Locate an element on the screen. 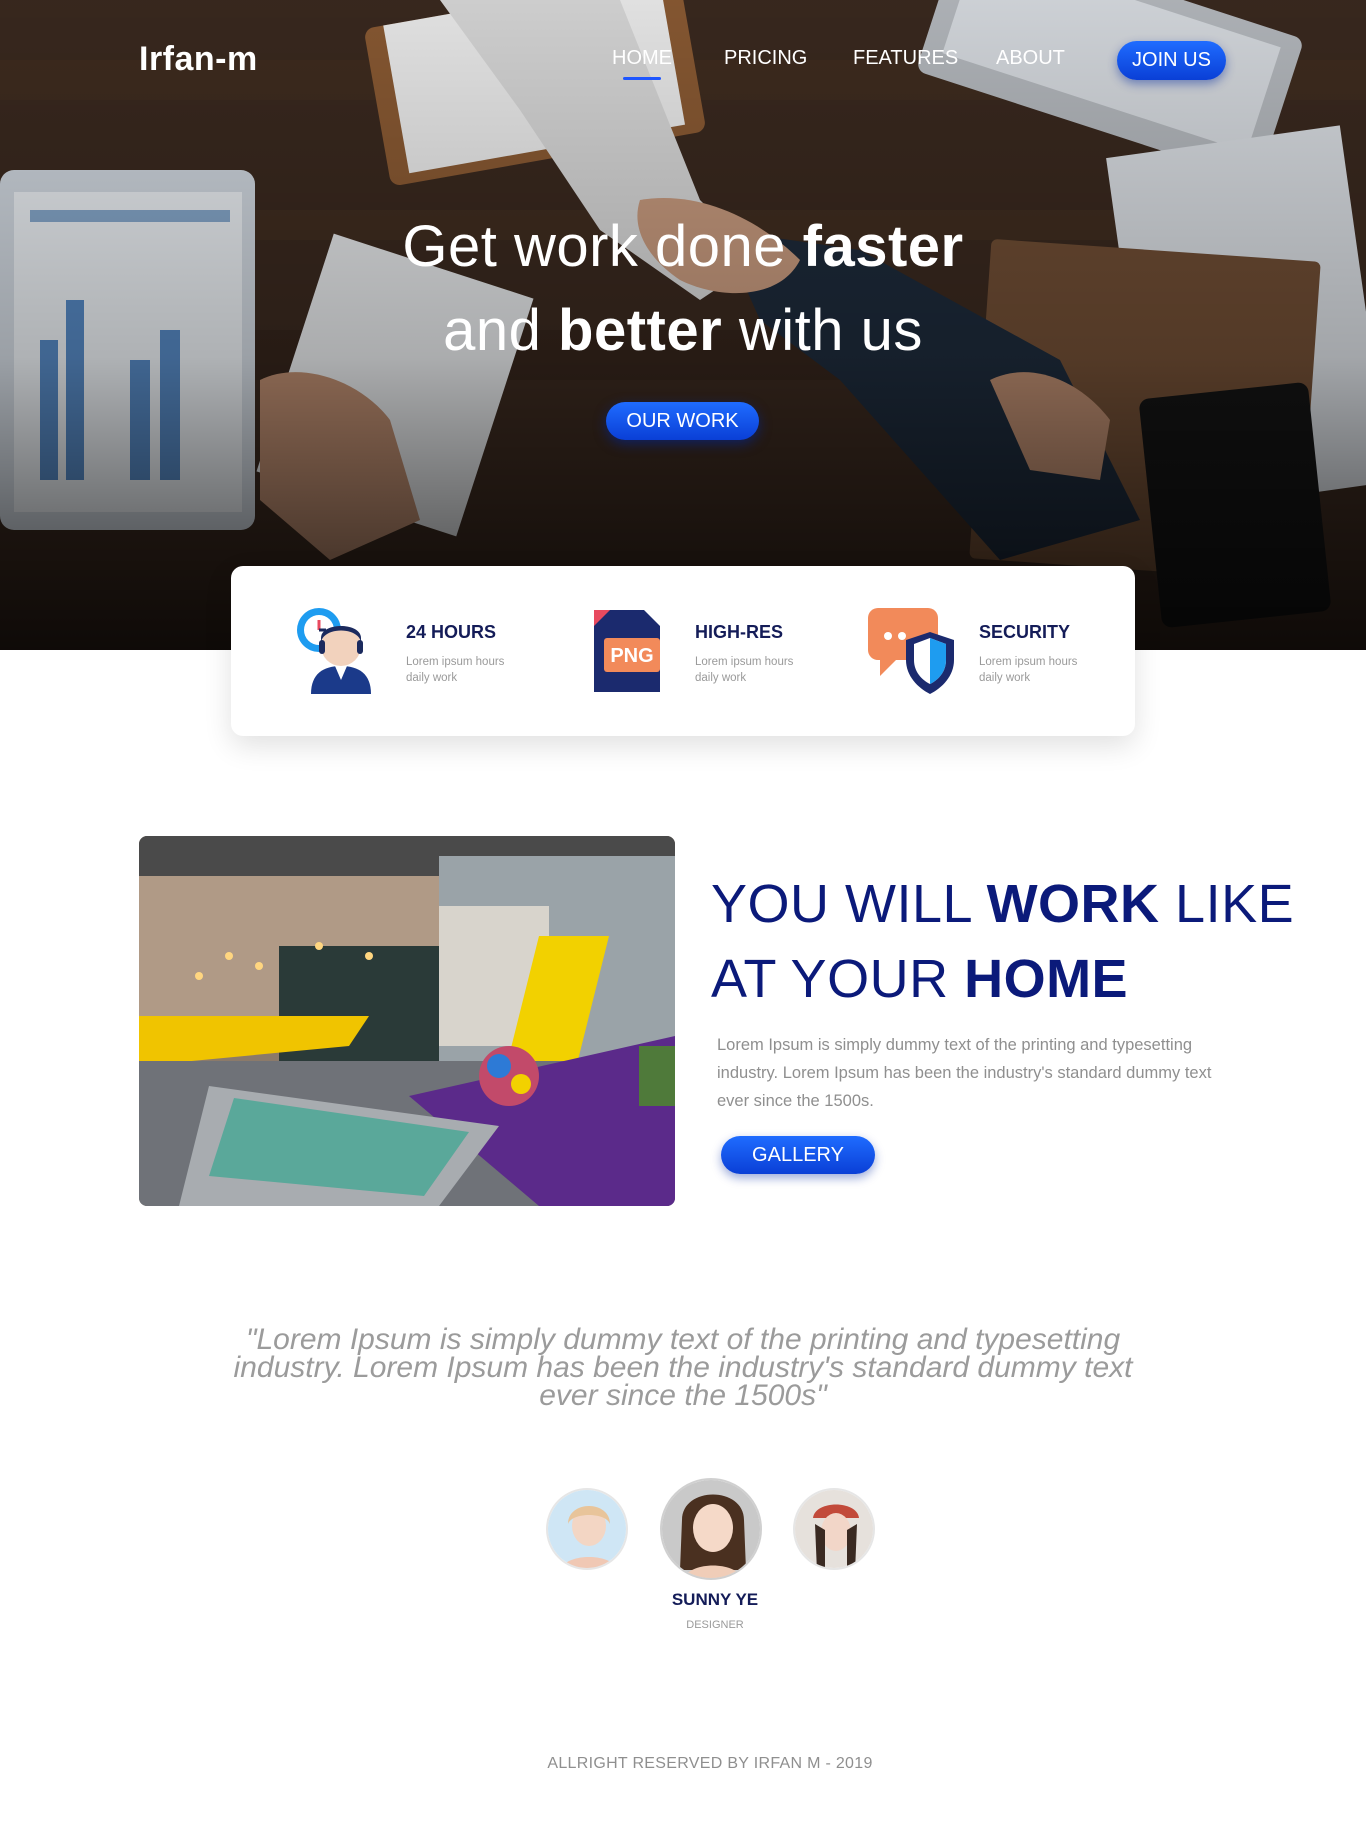  support-agent-clock-icon is located at coordinates (334, 651).